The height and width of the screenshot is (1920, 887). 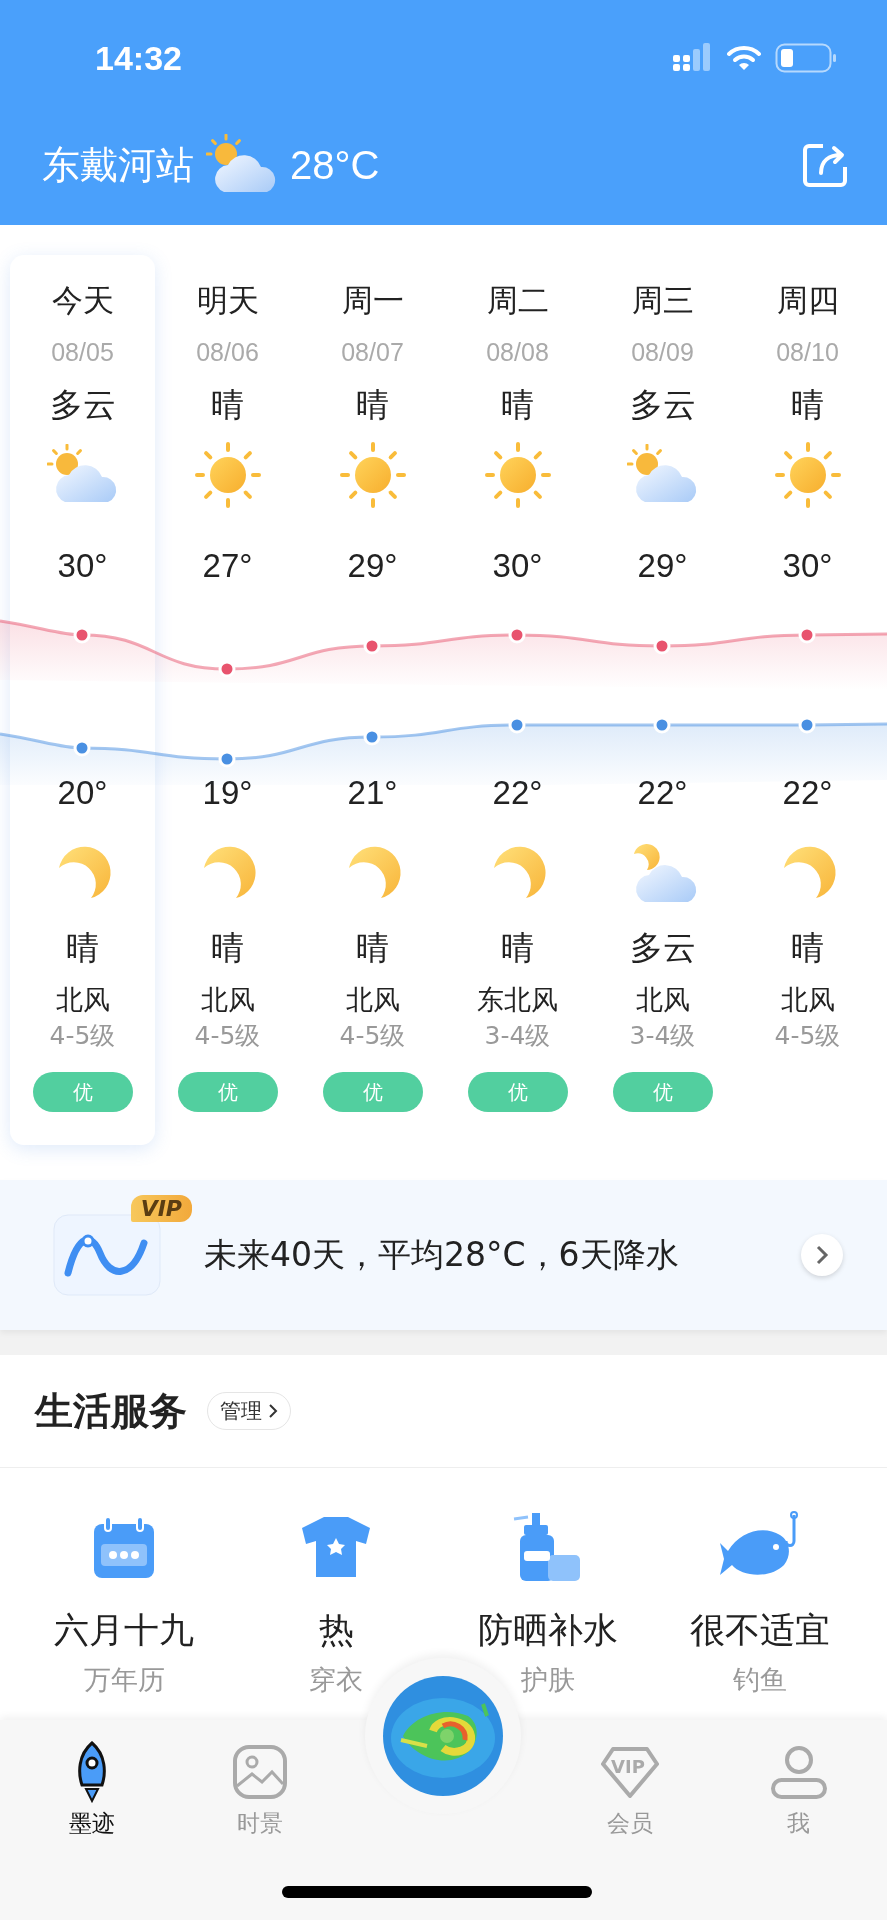 I want to click on low-temperature: 19°, so click(x=227, y=793).